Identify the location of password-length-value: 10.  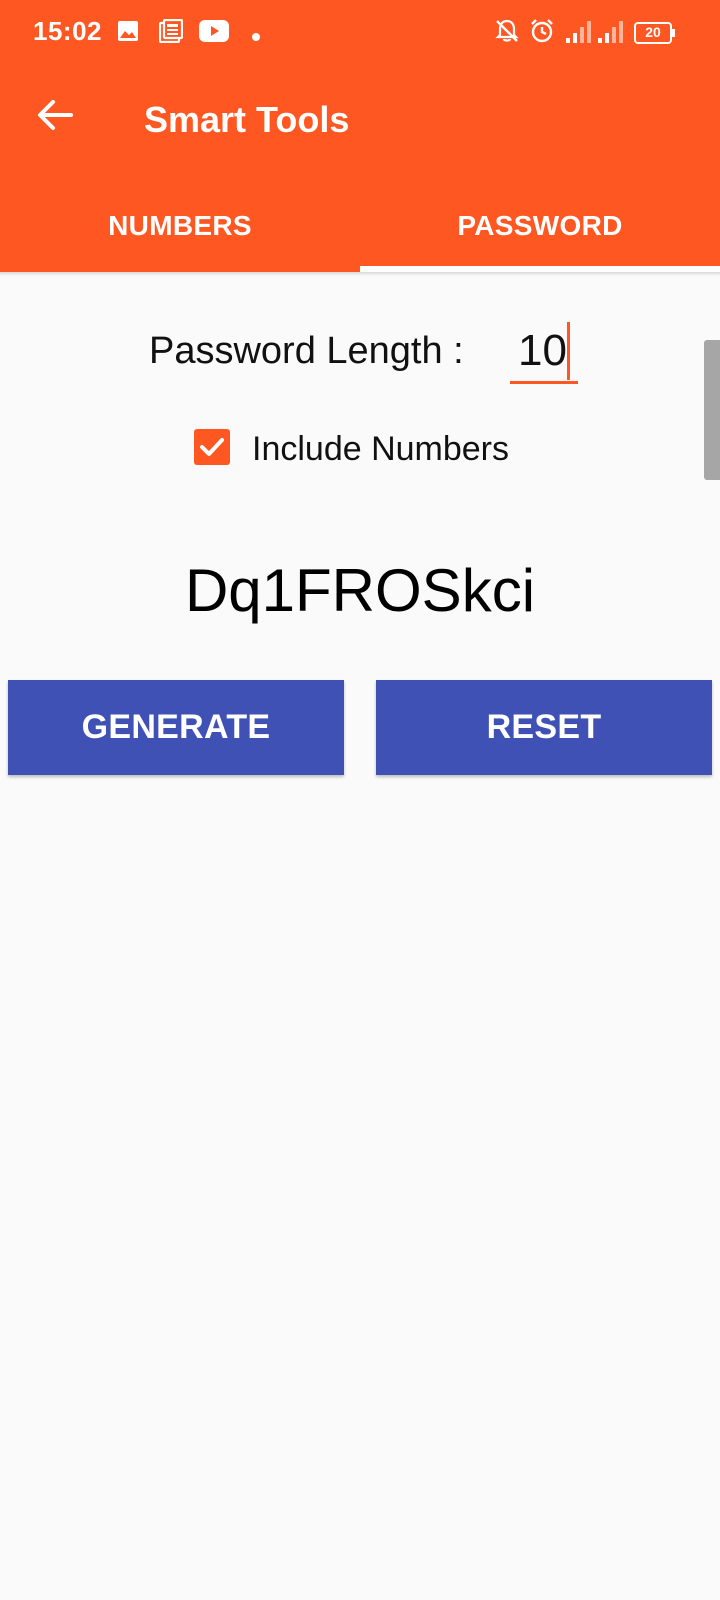
(542, 350).